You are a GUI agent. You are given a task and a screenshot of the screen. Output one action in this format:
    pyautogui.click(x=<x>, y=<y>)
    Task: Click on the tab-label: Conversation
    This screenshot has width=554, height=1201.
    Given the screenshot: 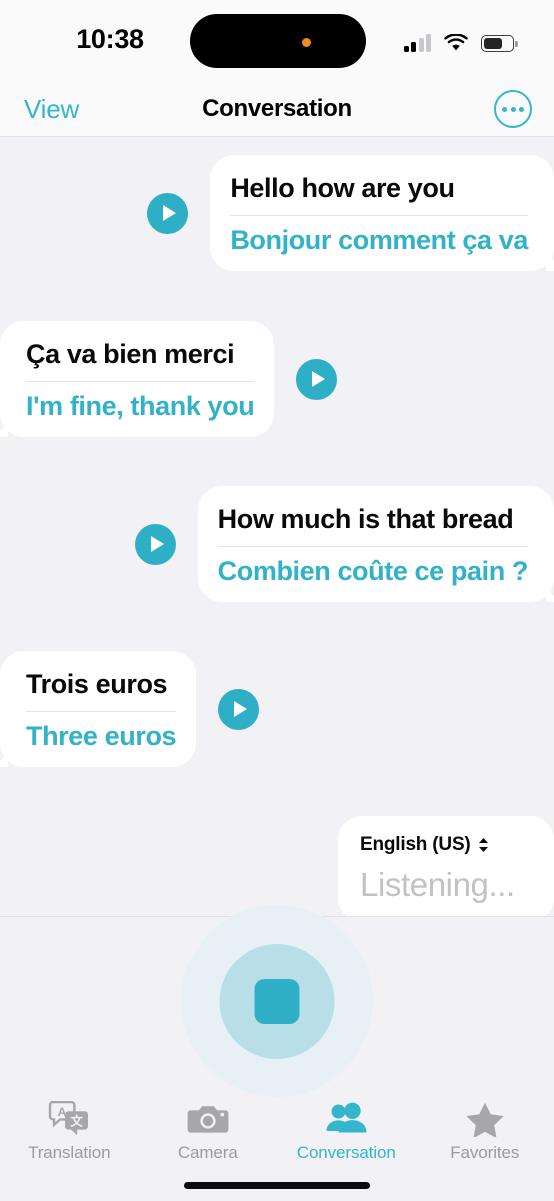 What is the action you would take?
    pyautogui.click(x=346, y=1152)
    